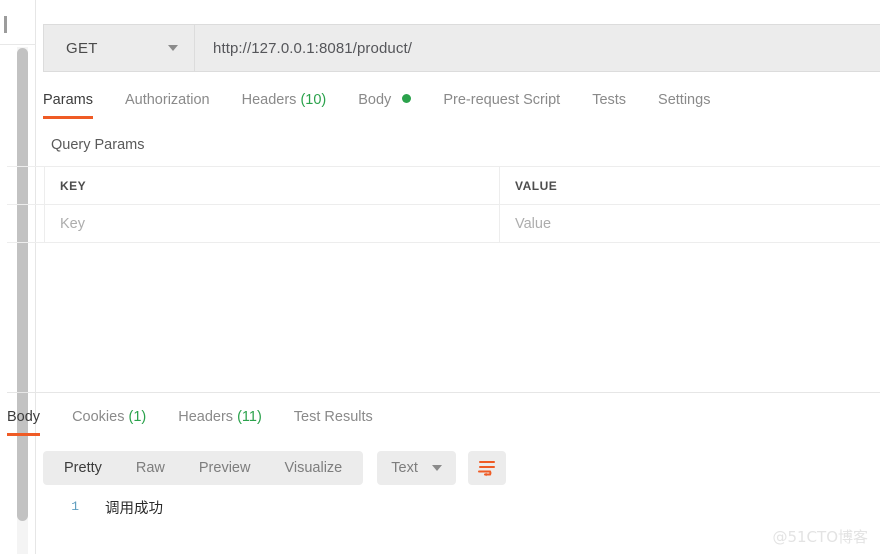  Describe the element at coordinates (119, 48) in the screenshot. I see `http-method-select: GET` at that location.